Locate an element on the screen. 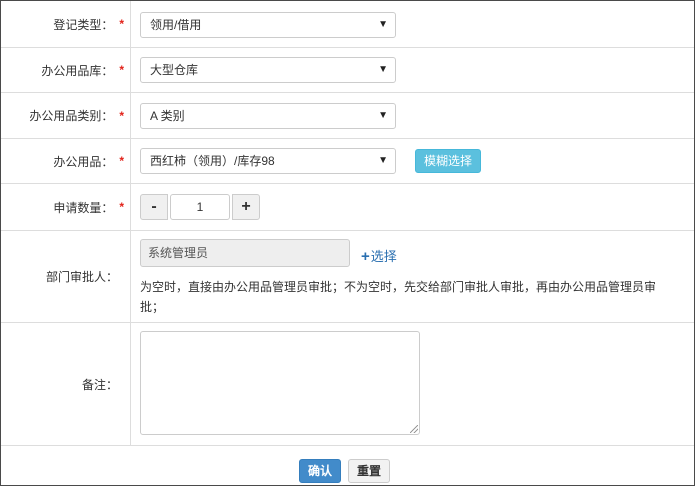 The height and width of the screenshot is (486, 695). category-select: A 类别 ▼ is located at coordinates (268, 116).